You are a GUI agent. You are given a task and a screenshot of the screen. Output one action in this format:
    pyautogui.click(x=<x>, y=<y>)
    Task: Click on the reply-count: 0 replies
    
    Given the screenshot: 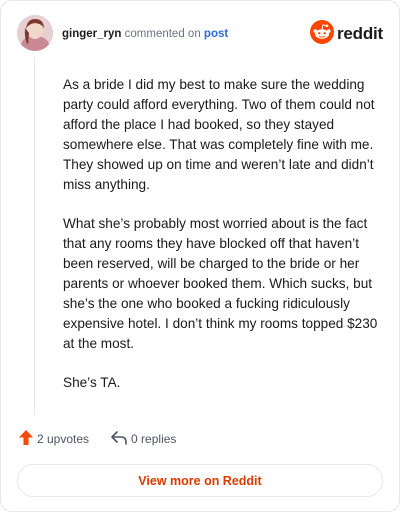 What is the action you would take?
    pyautogui.click(x=154, y=439)
    